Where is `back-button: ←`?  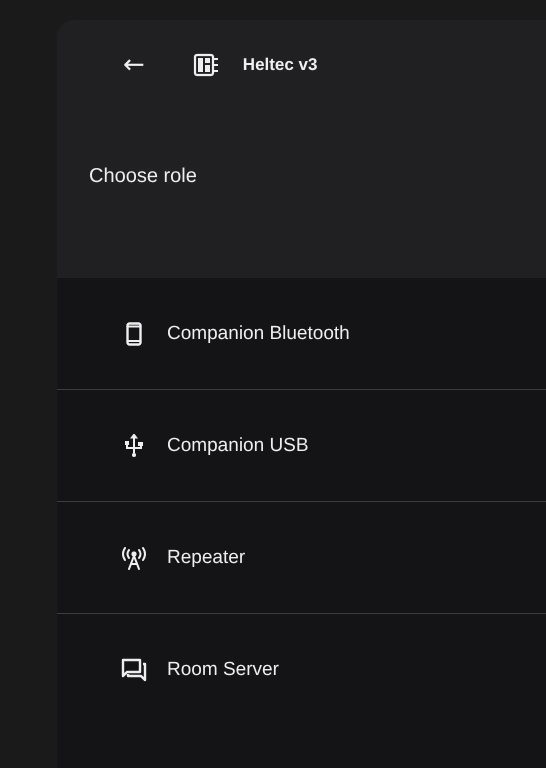
back-button: ← is located at coordinates (134, 65).